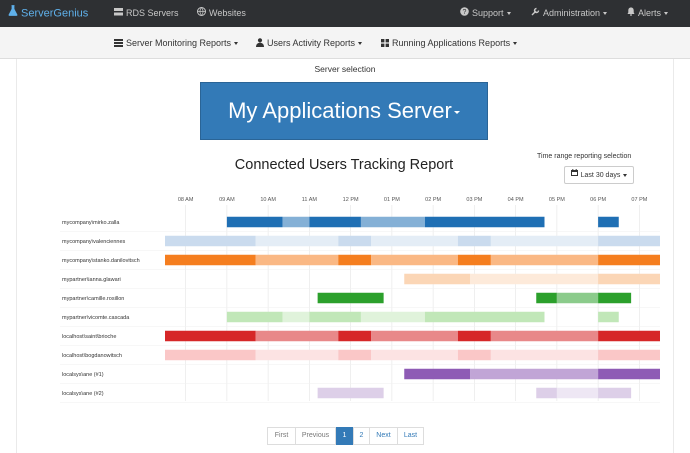 This screenshot has height=453, width=690. What do you see at coordinates (83, 394) in the screenshot?
I see `row-label: localsys\ane (#2)` at bounding box center [83, 394].